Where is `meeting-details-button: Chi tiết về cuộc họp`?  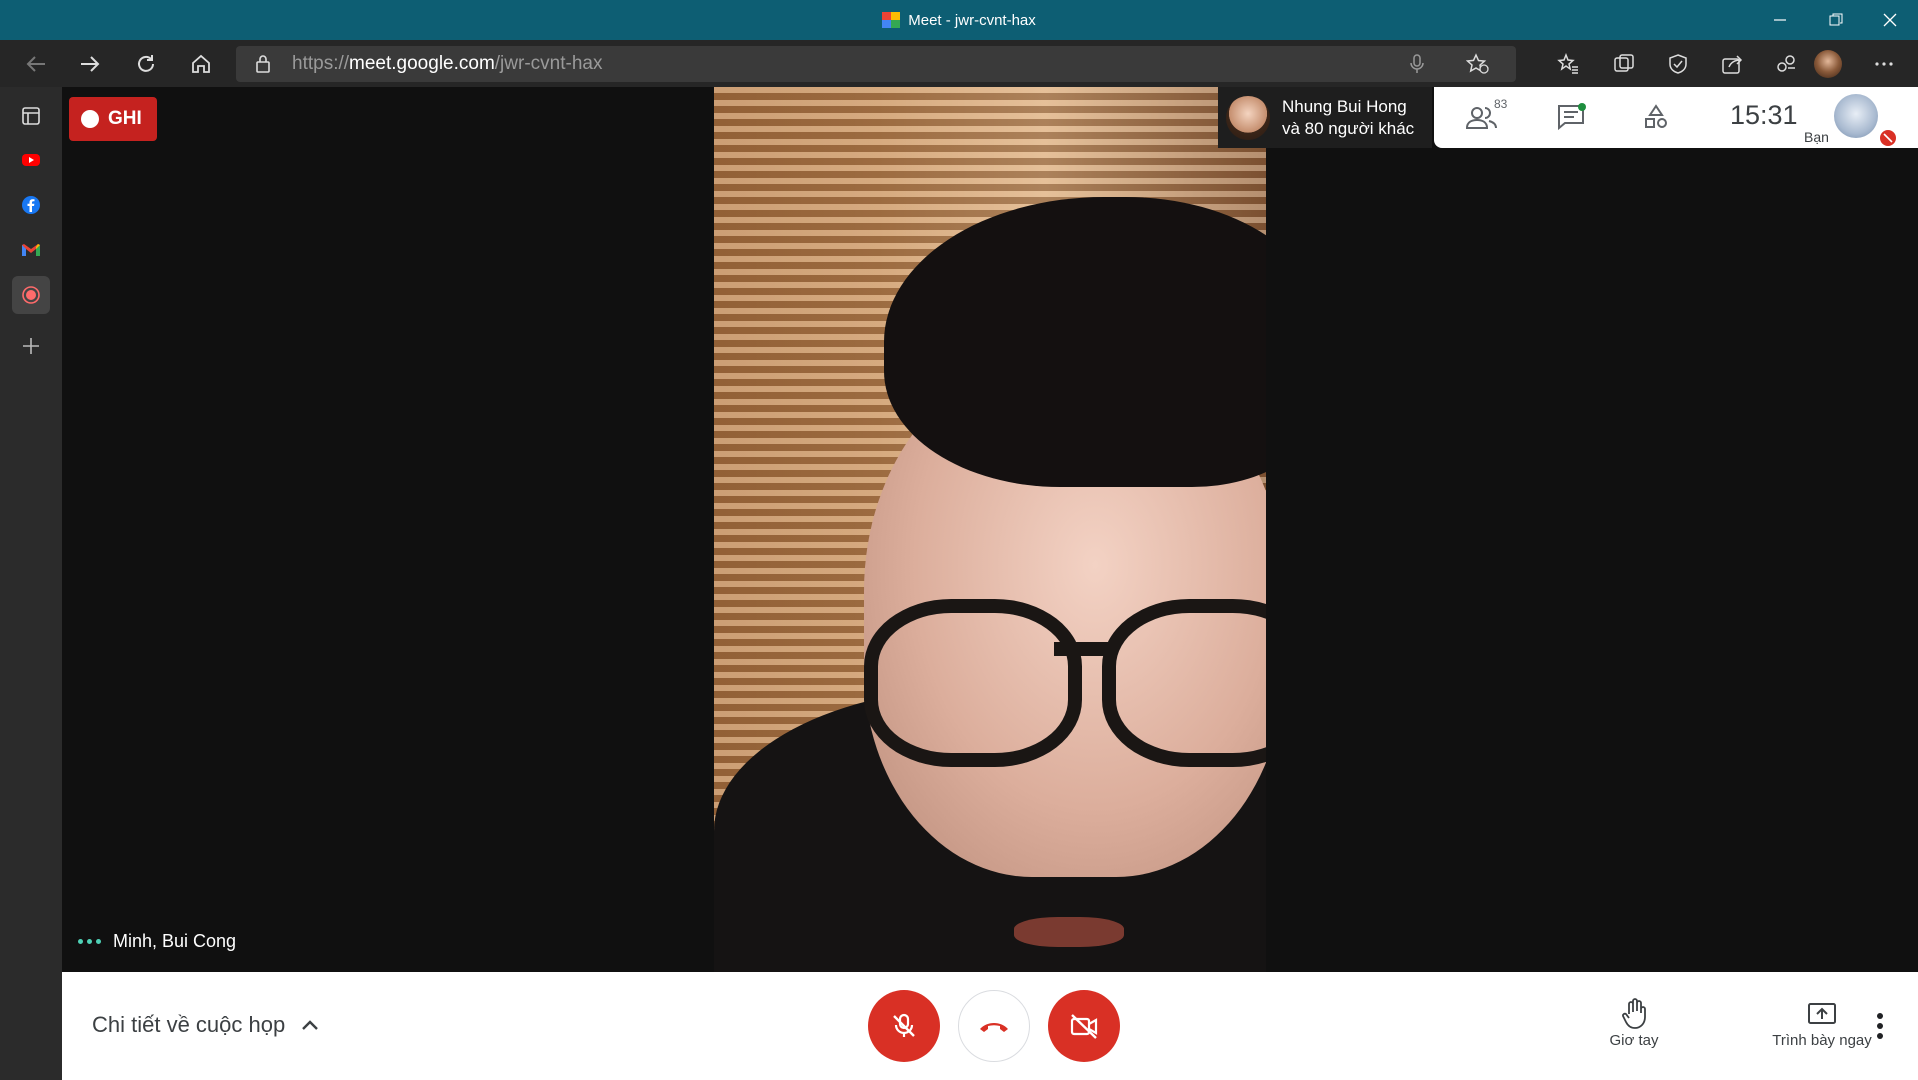 meeting-details-button: Chi tiết về cuộc họp is located at coordinates (205, 1025).